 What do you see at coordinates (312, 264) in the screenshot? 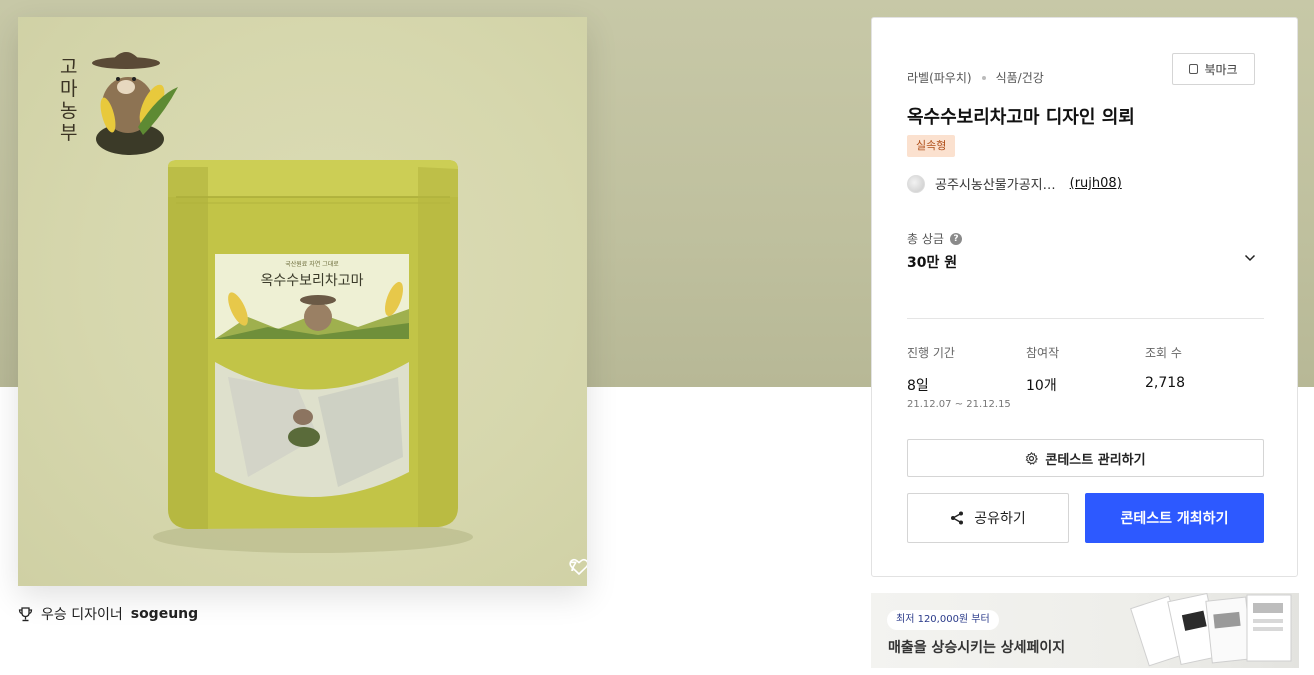
I see `svg-text: 국산원료 자연 그대로` at bounding box center [312, 264].